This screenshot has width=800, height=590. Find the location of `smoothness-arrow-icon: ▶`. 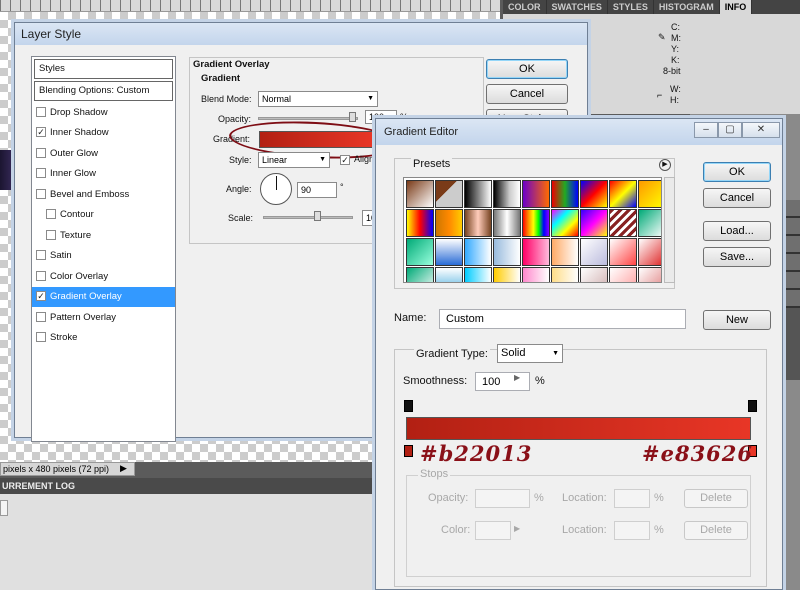

smoothness-arrow-icon: ▶ is located at coordinates (517, 377).